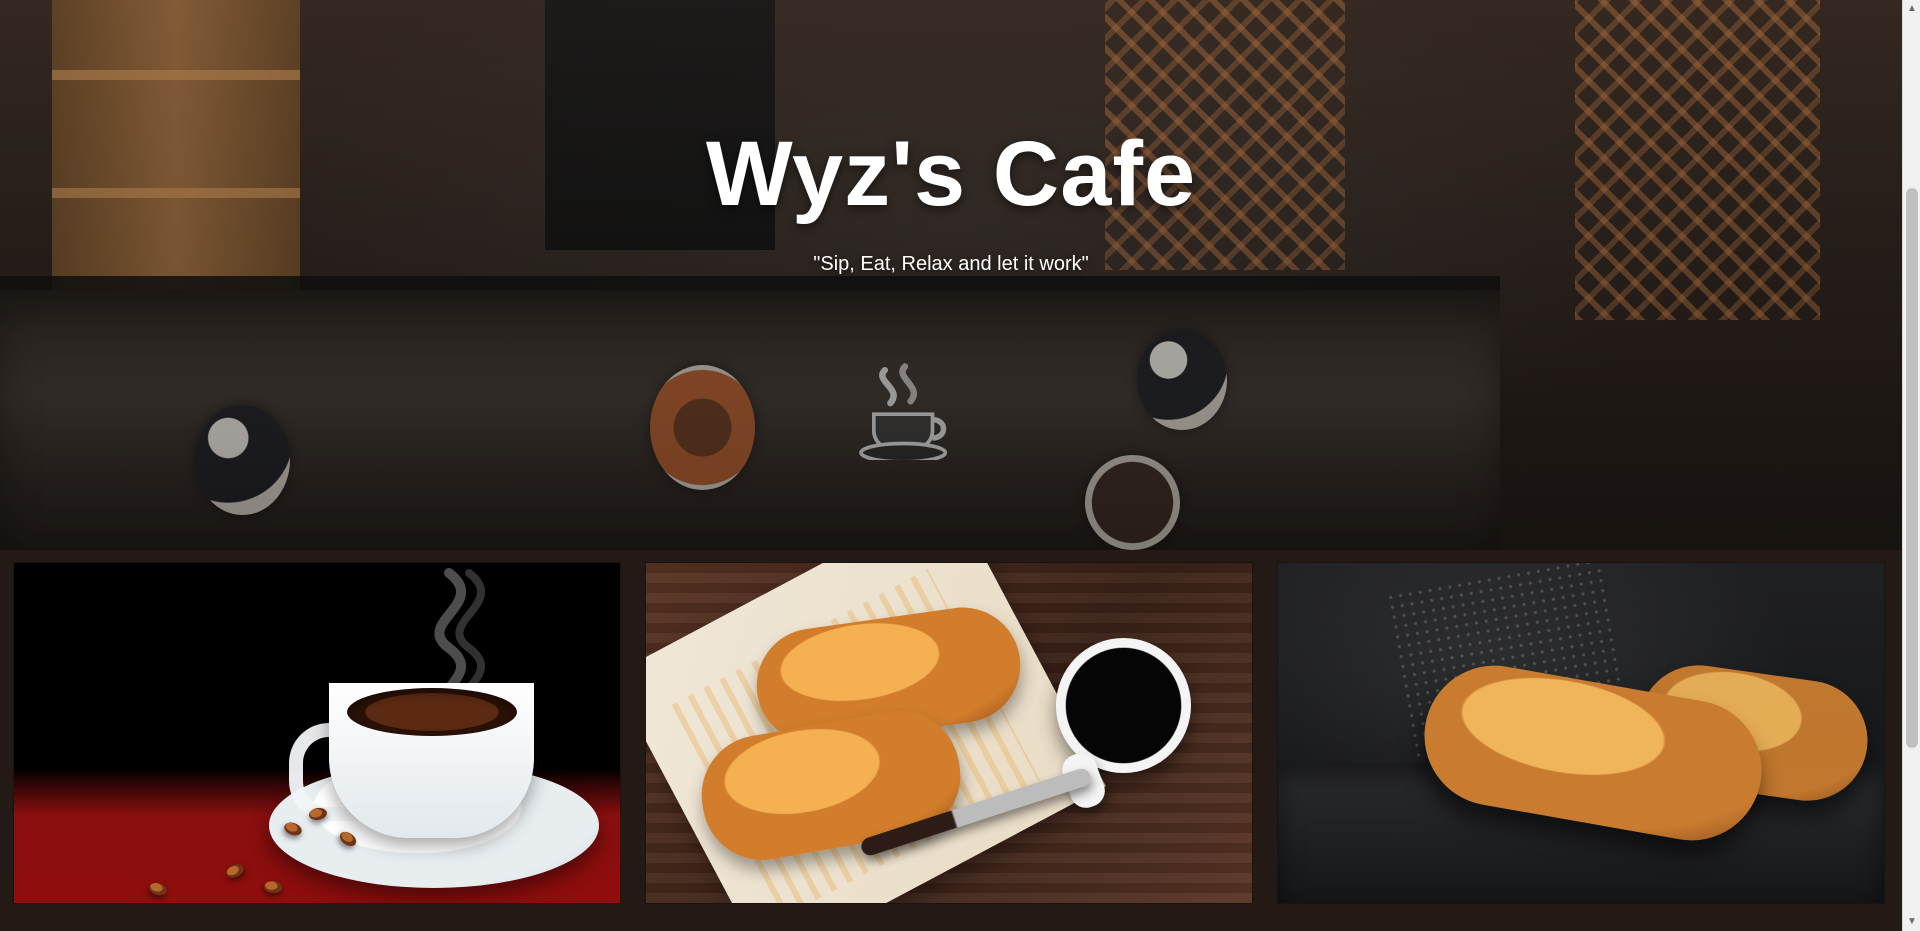 The width and height of the screenshot is (1920, 931). What do you see at coordinates (1911, 922) in the screenshot?
I see `scroll-down-icon: ▼` at bounding box center [1911, 922].